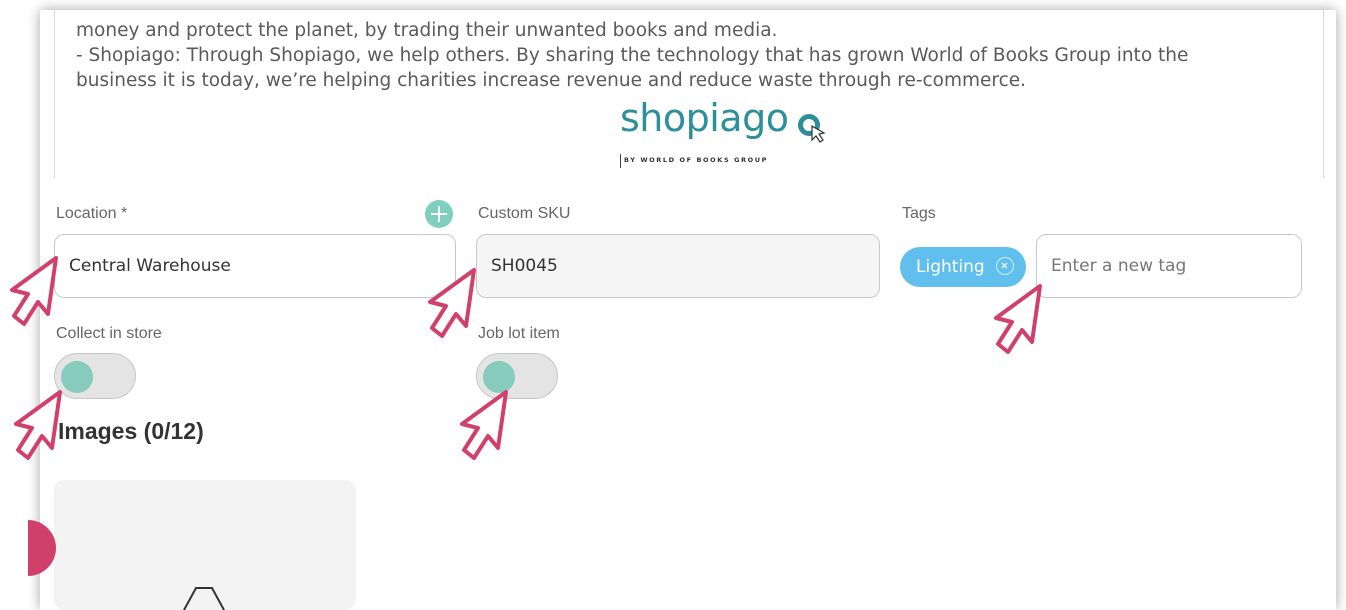  I want to click on upload-icon, so click(204, 598).